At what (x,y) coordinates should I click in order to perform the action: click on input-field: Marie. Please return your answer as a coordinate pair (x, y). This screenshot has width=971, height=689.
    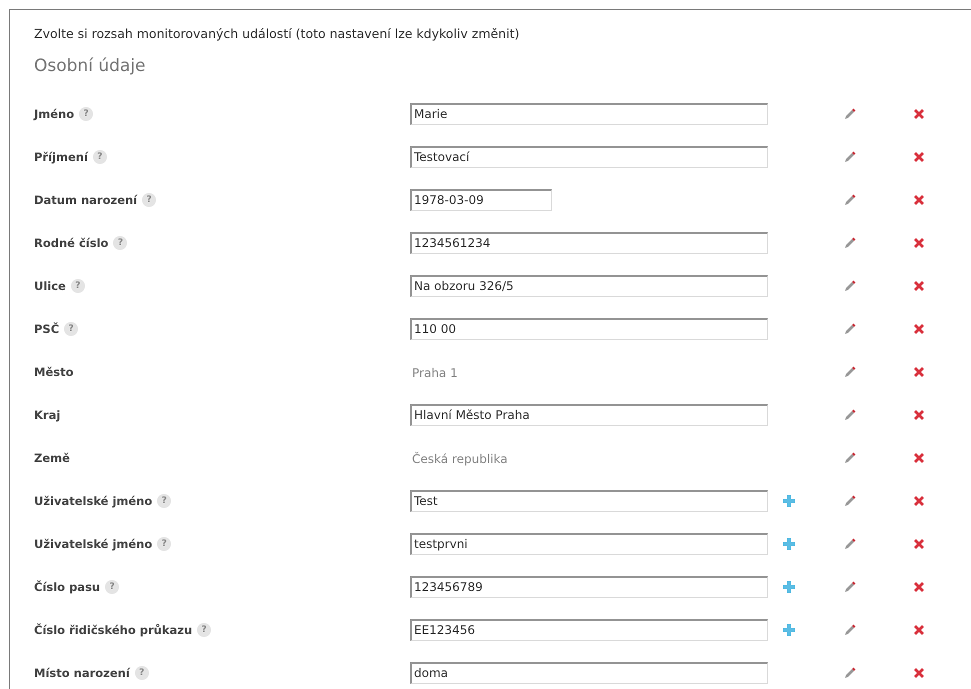
    Looking at the image, I should click on (589, 113).